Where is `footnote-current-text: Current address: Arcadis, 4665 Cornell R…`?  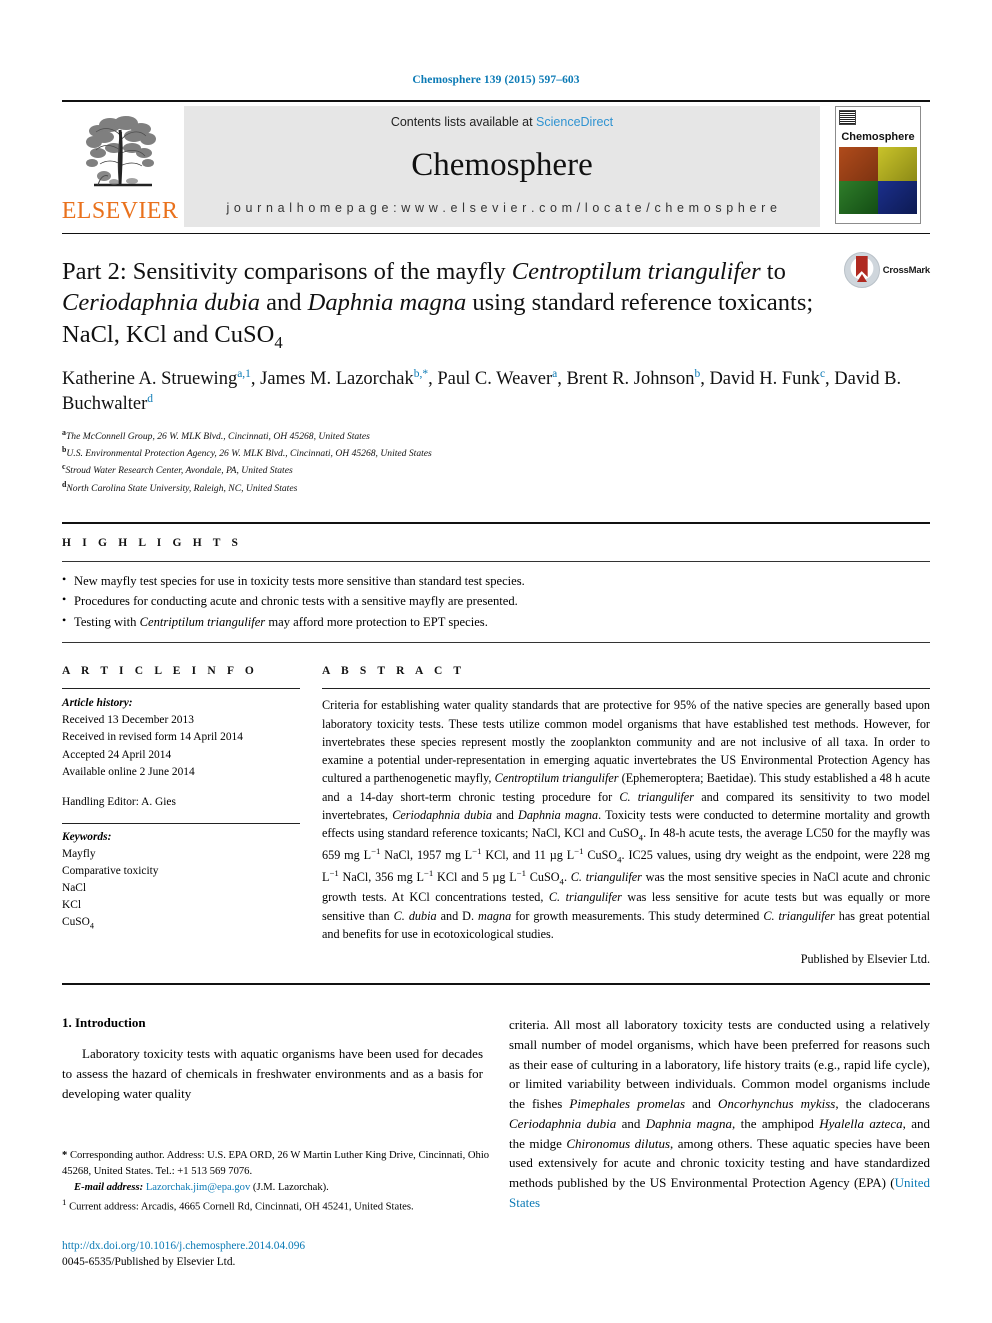
footnote-current-text: Current address: Arcadis, 4665 Cornell R… is located at coordinates (240, 1207).